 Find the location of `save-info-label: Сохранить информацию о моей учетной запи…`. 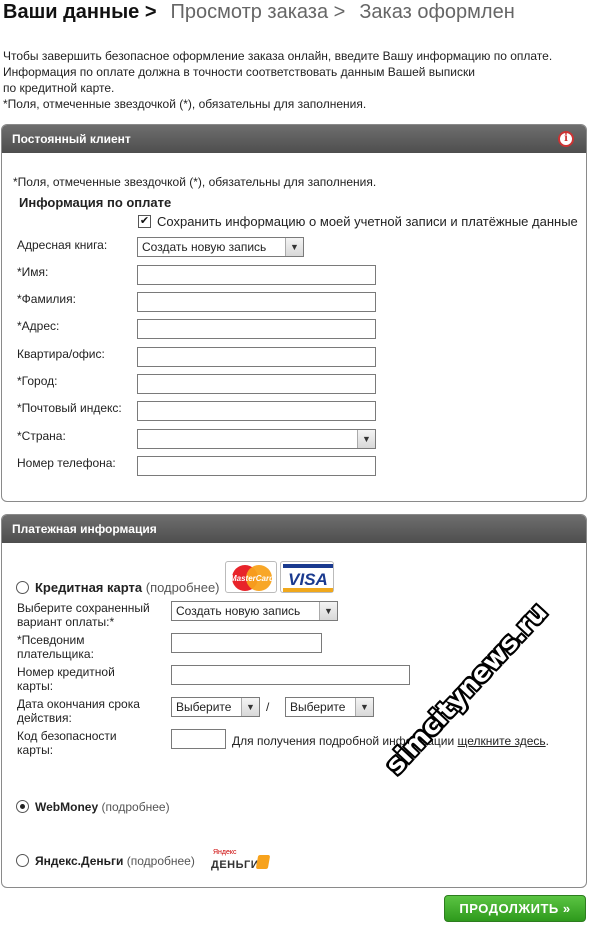

save-info-label: Сохранить информацию о моей учетной запи… is located at coordinates (367, 221).